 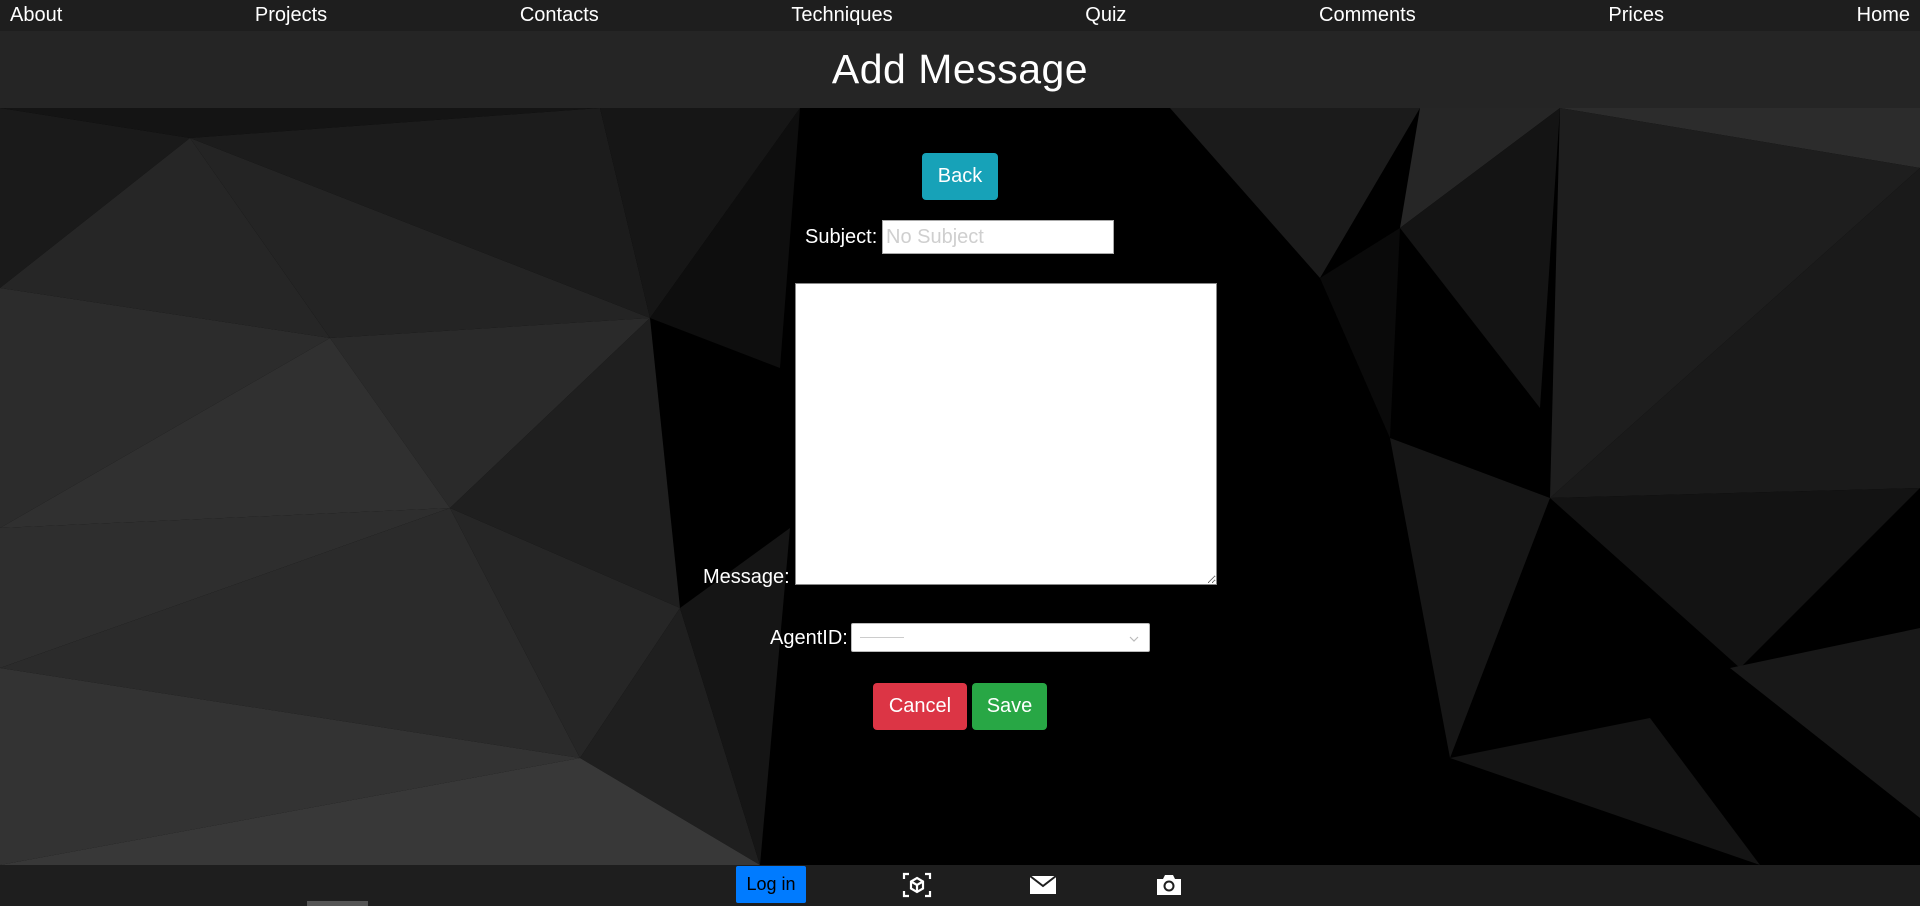 I want to click on subject-label: Subject:, so click(x=841, y=237).